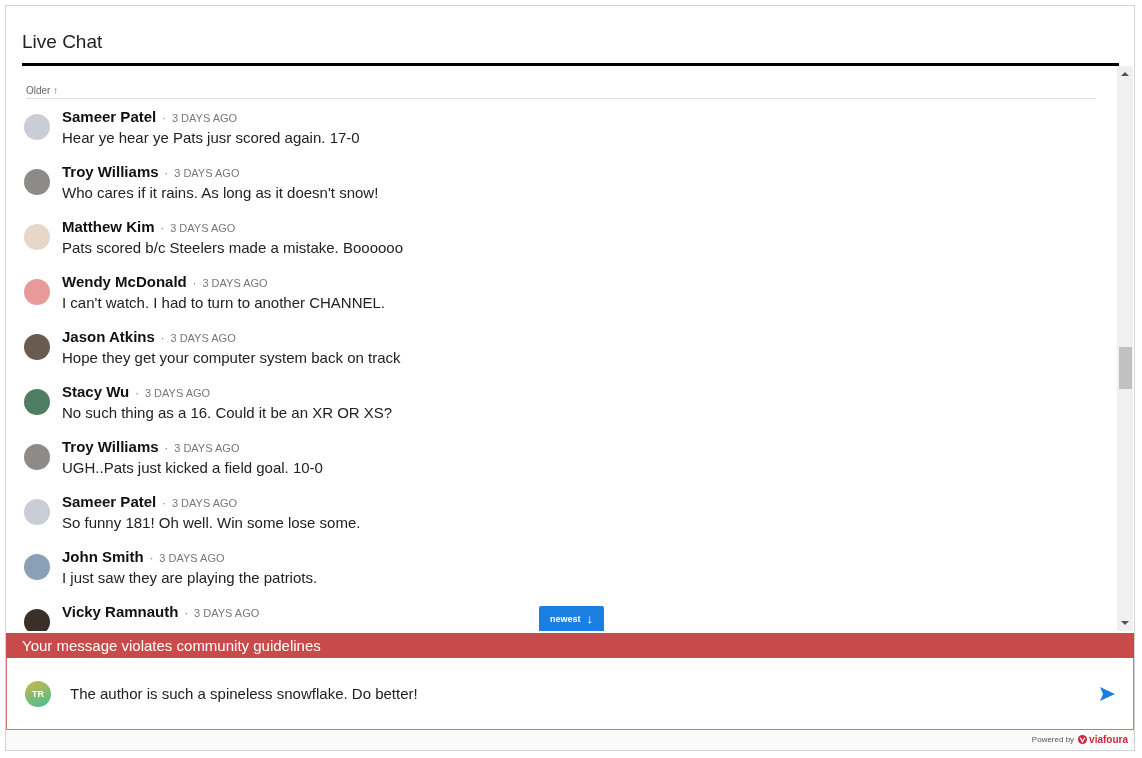 This screenshot has width=1142, height=758. Describe the element at coordinates (192, 467) in the screenshot. I see `message-text: UGH..Pats just kicked a field goal. 10-0` at that location.